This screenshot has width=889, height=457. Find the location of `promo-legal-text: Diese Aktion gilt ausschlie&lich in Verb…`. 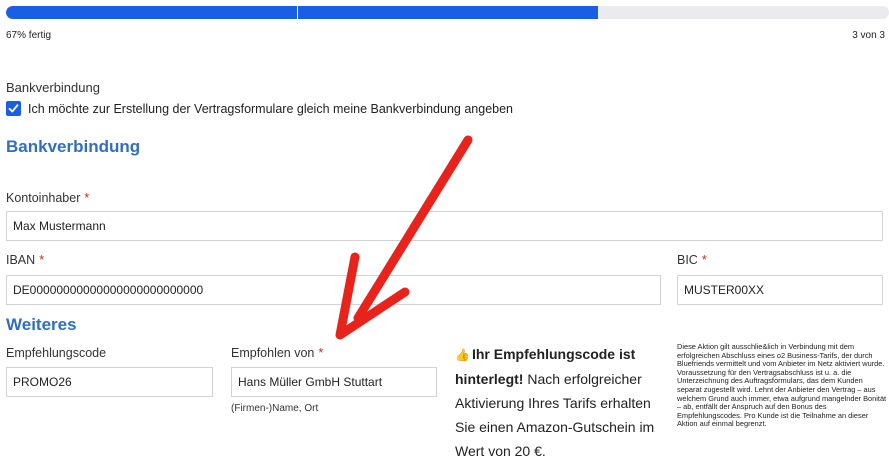

promo-legal-text: Diese Aktion gilt ausschlie&lich in Verb… is located at coordinates (782, 385).